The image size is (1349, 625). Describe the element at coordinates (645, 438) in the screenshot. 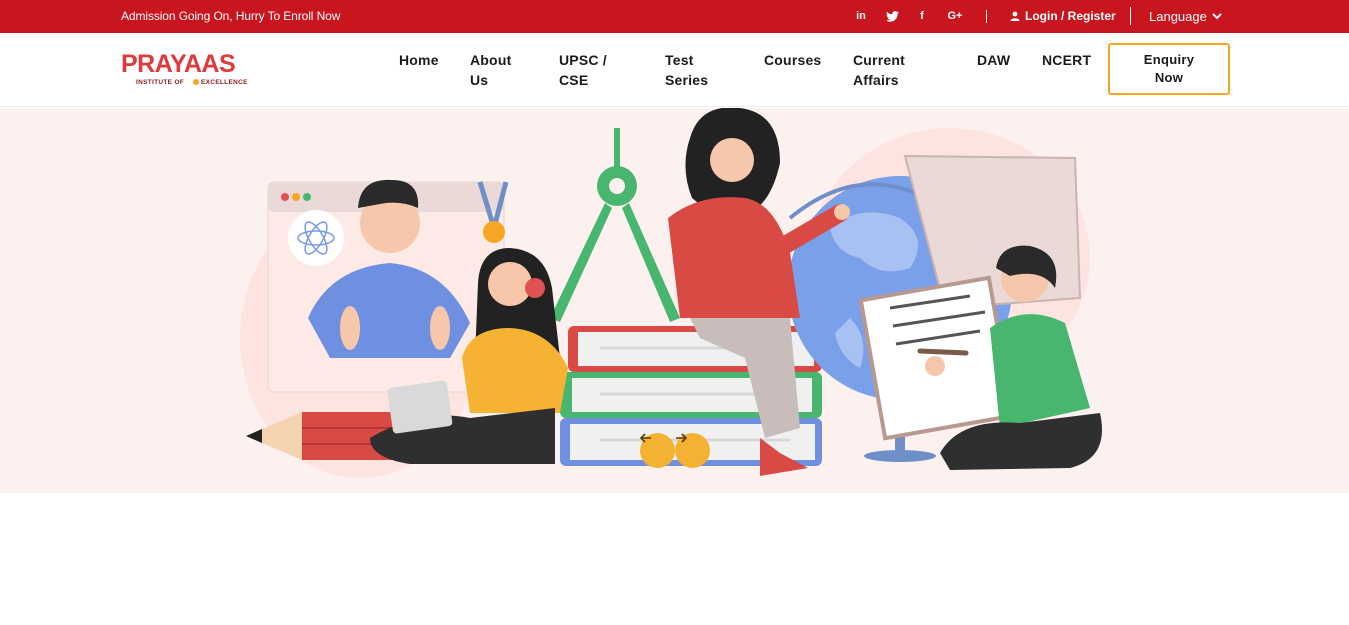

I see `arrow-left-icon` at that location.